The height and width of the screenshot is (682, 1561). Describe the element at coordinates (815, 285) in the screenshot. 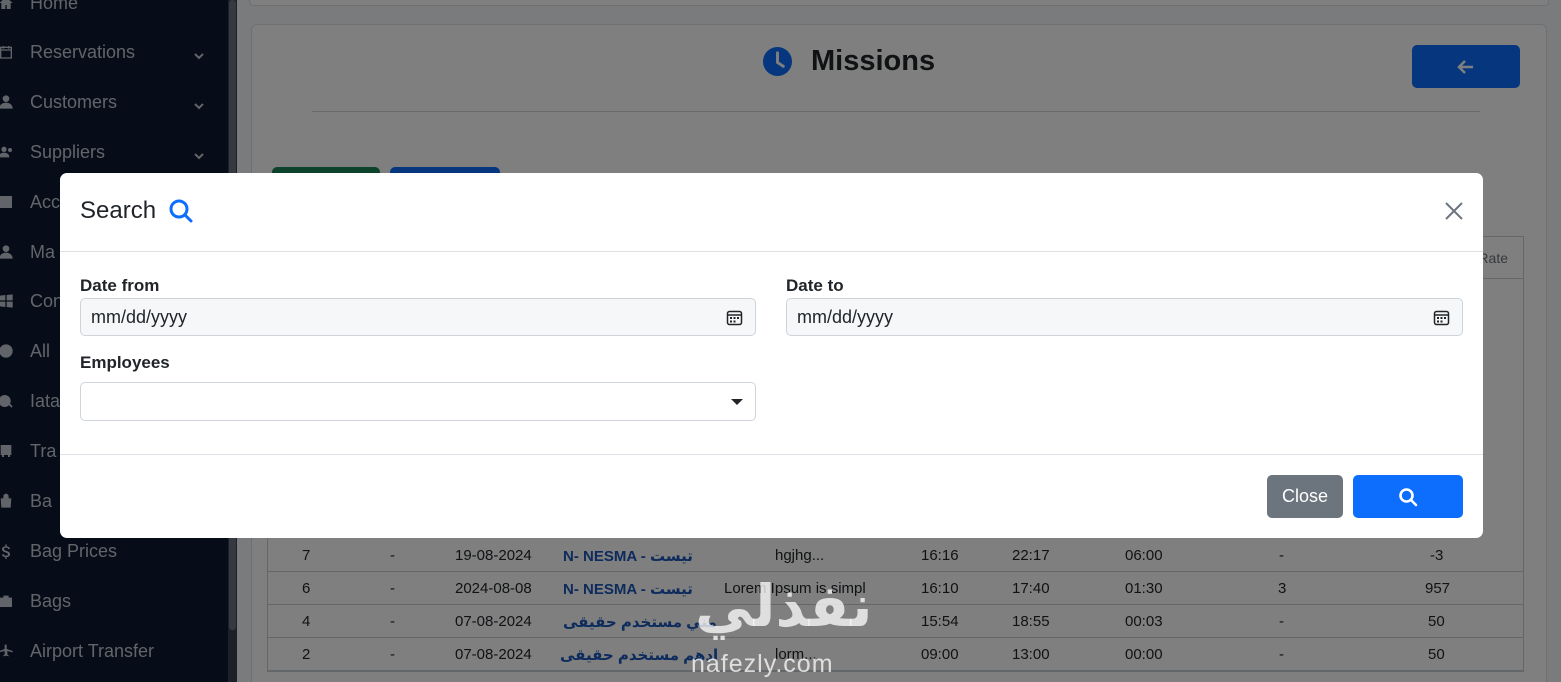

I see `date-to-label: Date to` at that location.